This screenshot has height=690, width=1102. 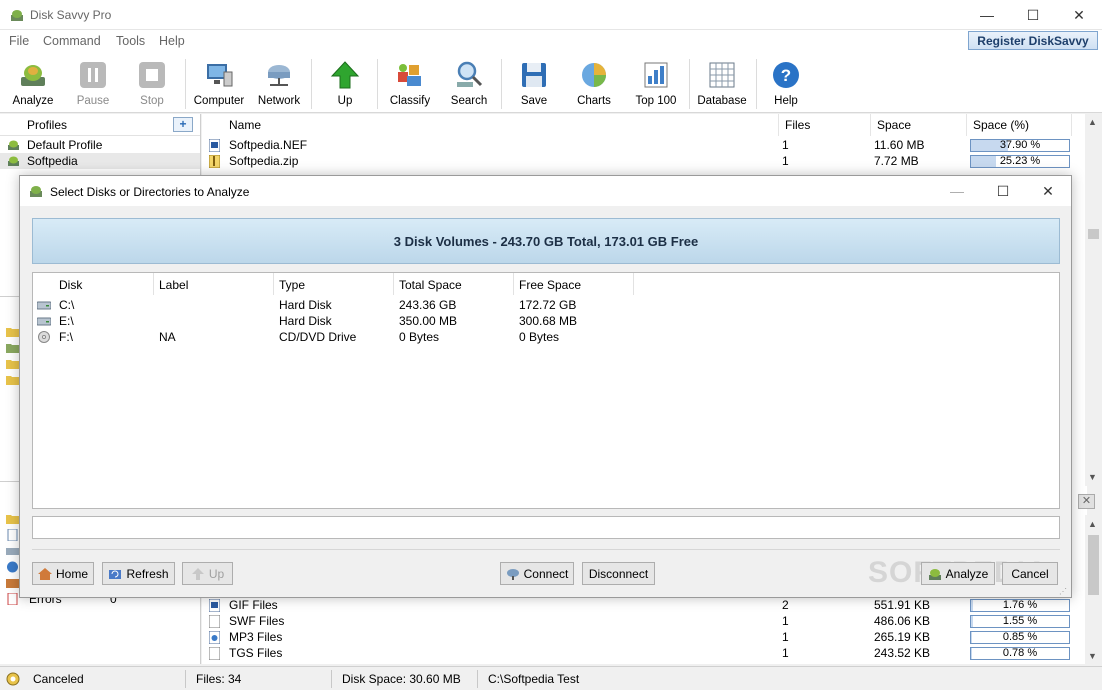 What do you see at coordinates (33, 101) in the screenshot?
I see `analyze-label: Analyze` at bounding box center [33, 101].